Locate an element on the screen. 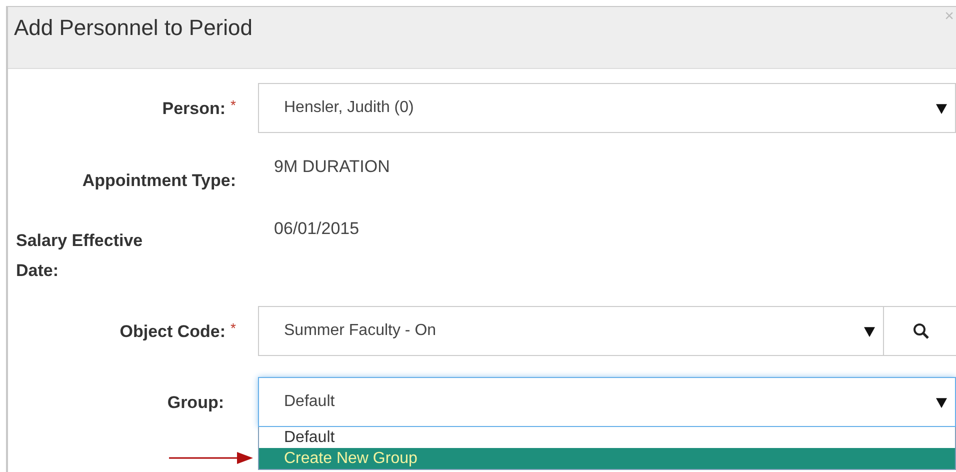 The image size is (956, 472). field-label: Object Code: is located at coordinates (173, 332).